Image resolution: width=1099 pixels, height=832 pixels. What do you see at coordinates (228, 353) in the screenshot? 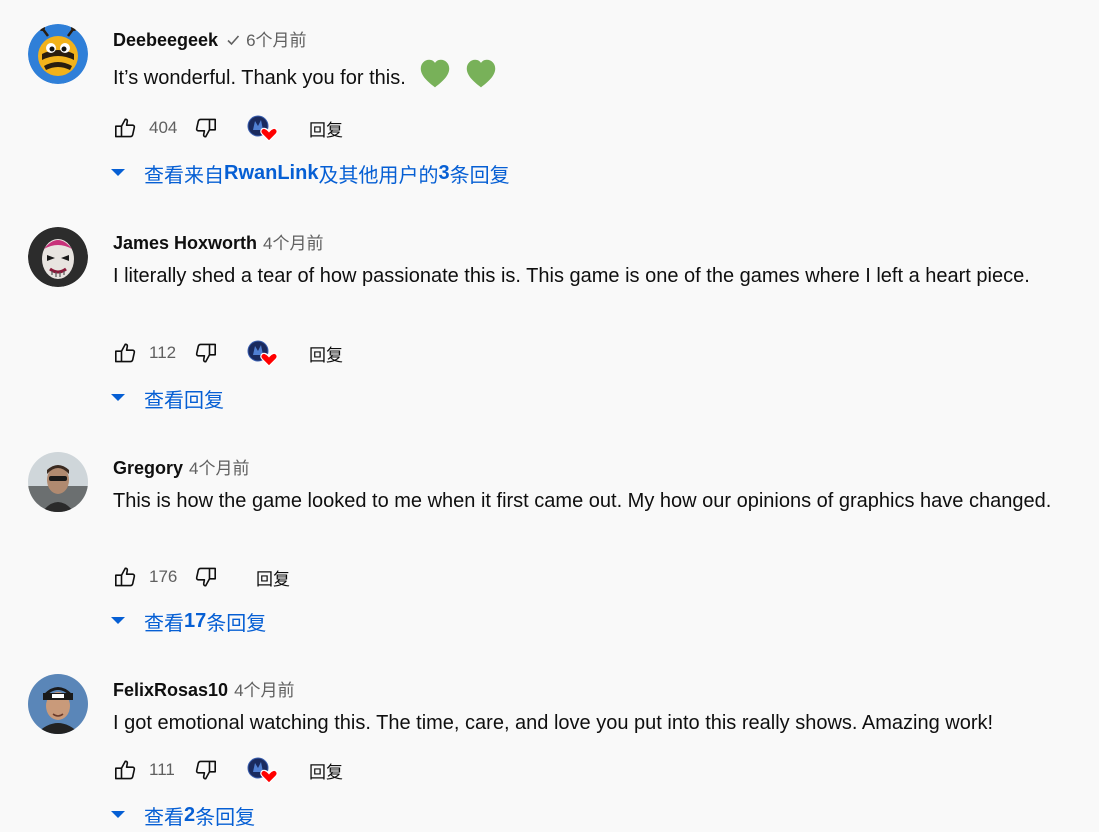
I see `comment-actions: 112 回复` at bounding box center [228, 353].